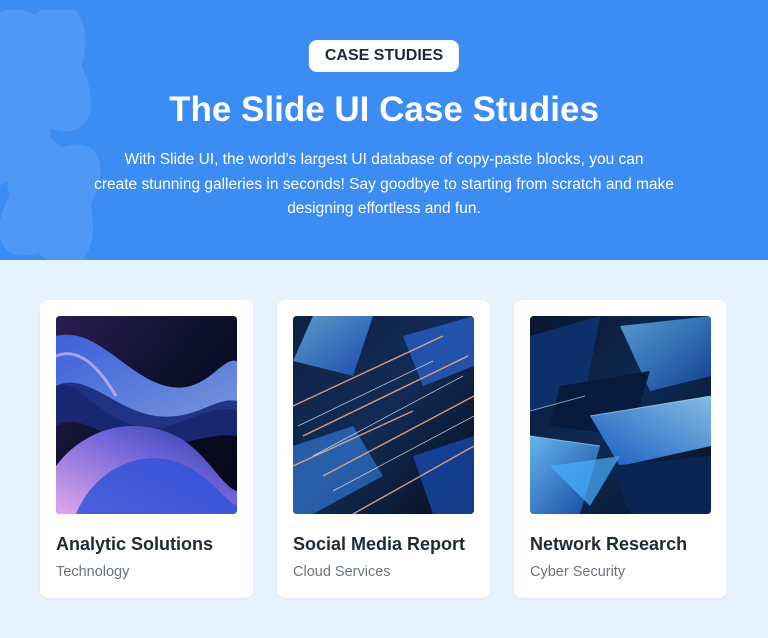  Describe the element at coordinates (379, 544) in the screenshot. I see `card-title: Social Media Report` at that location.